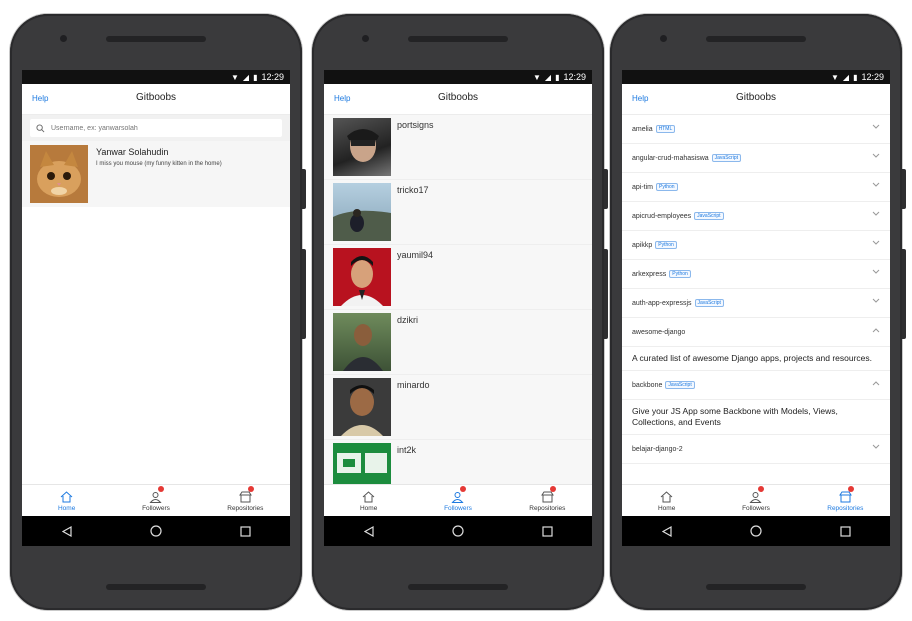  I want to click on repo-item: belajar-django-2, so click(756, 449).